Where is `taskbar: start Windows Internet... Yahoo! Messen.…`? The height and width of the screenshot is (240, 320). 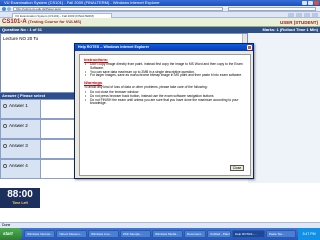 taskbar: start Windows Internet... Yahoo! Messen.… is located at coordinates (160, 234).